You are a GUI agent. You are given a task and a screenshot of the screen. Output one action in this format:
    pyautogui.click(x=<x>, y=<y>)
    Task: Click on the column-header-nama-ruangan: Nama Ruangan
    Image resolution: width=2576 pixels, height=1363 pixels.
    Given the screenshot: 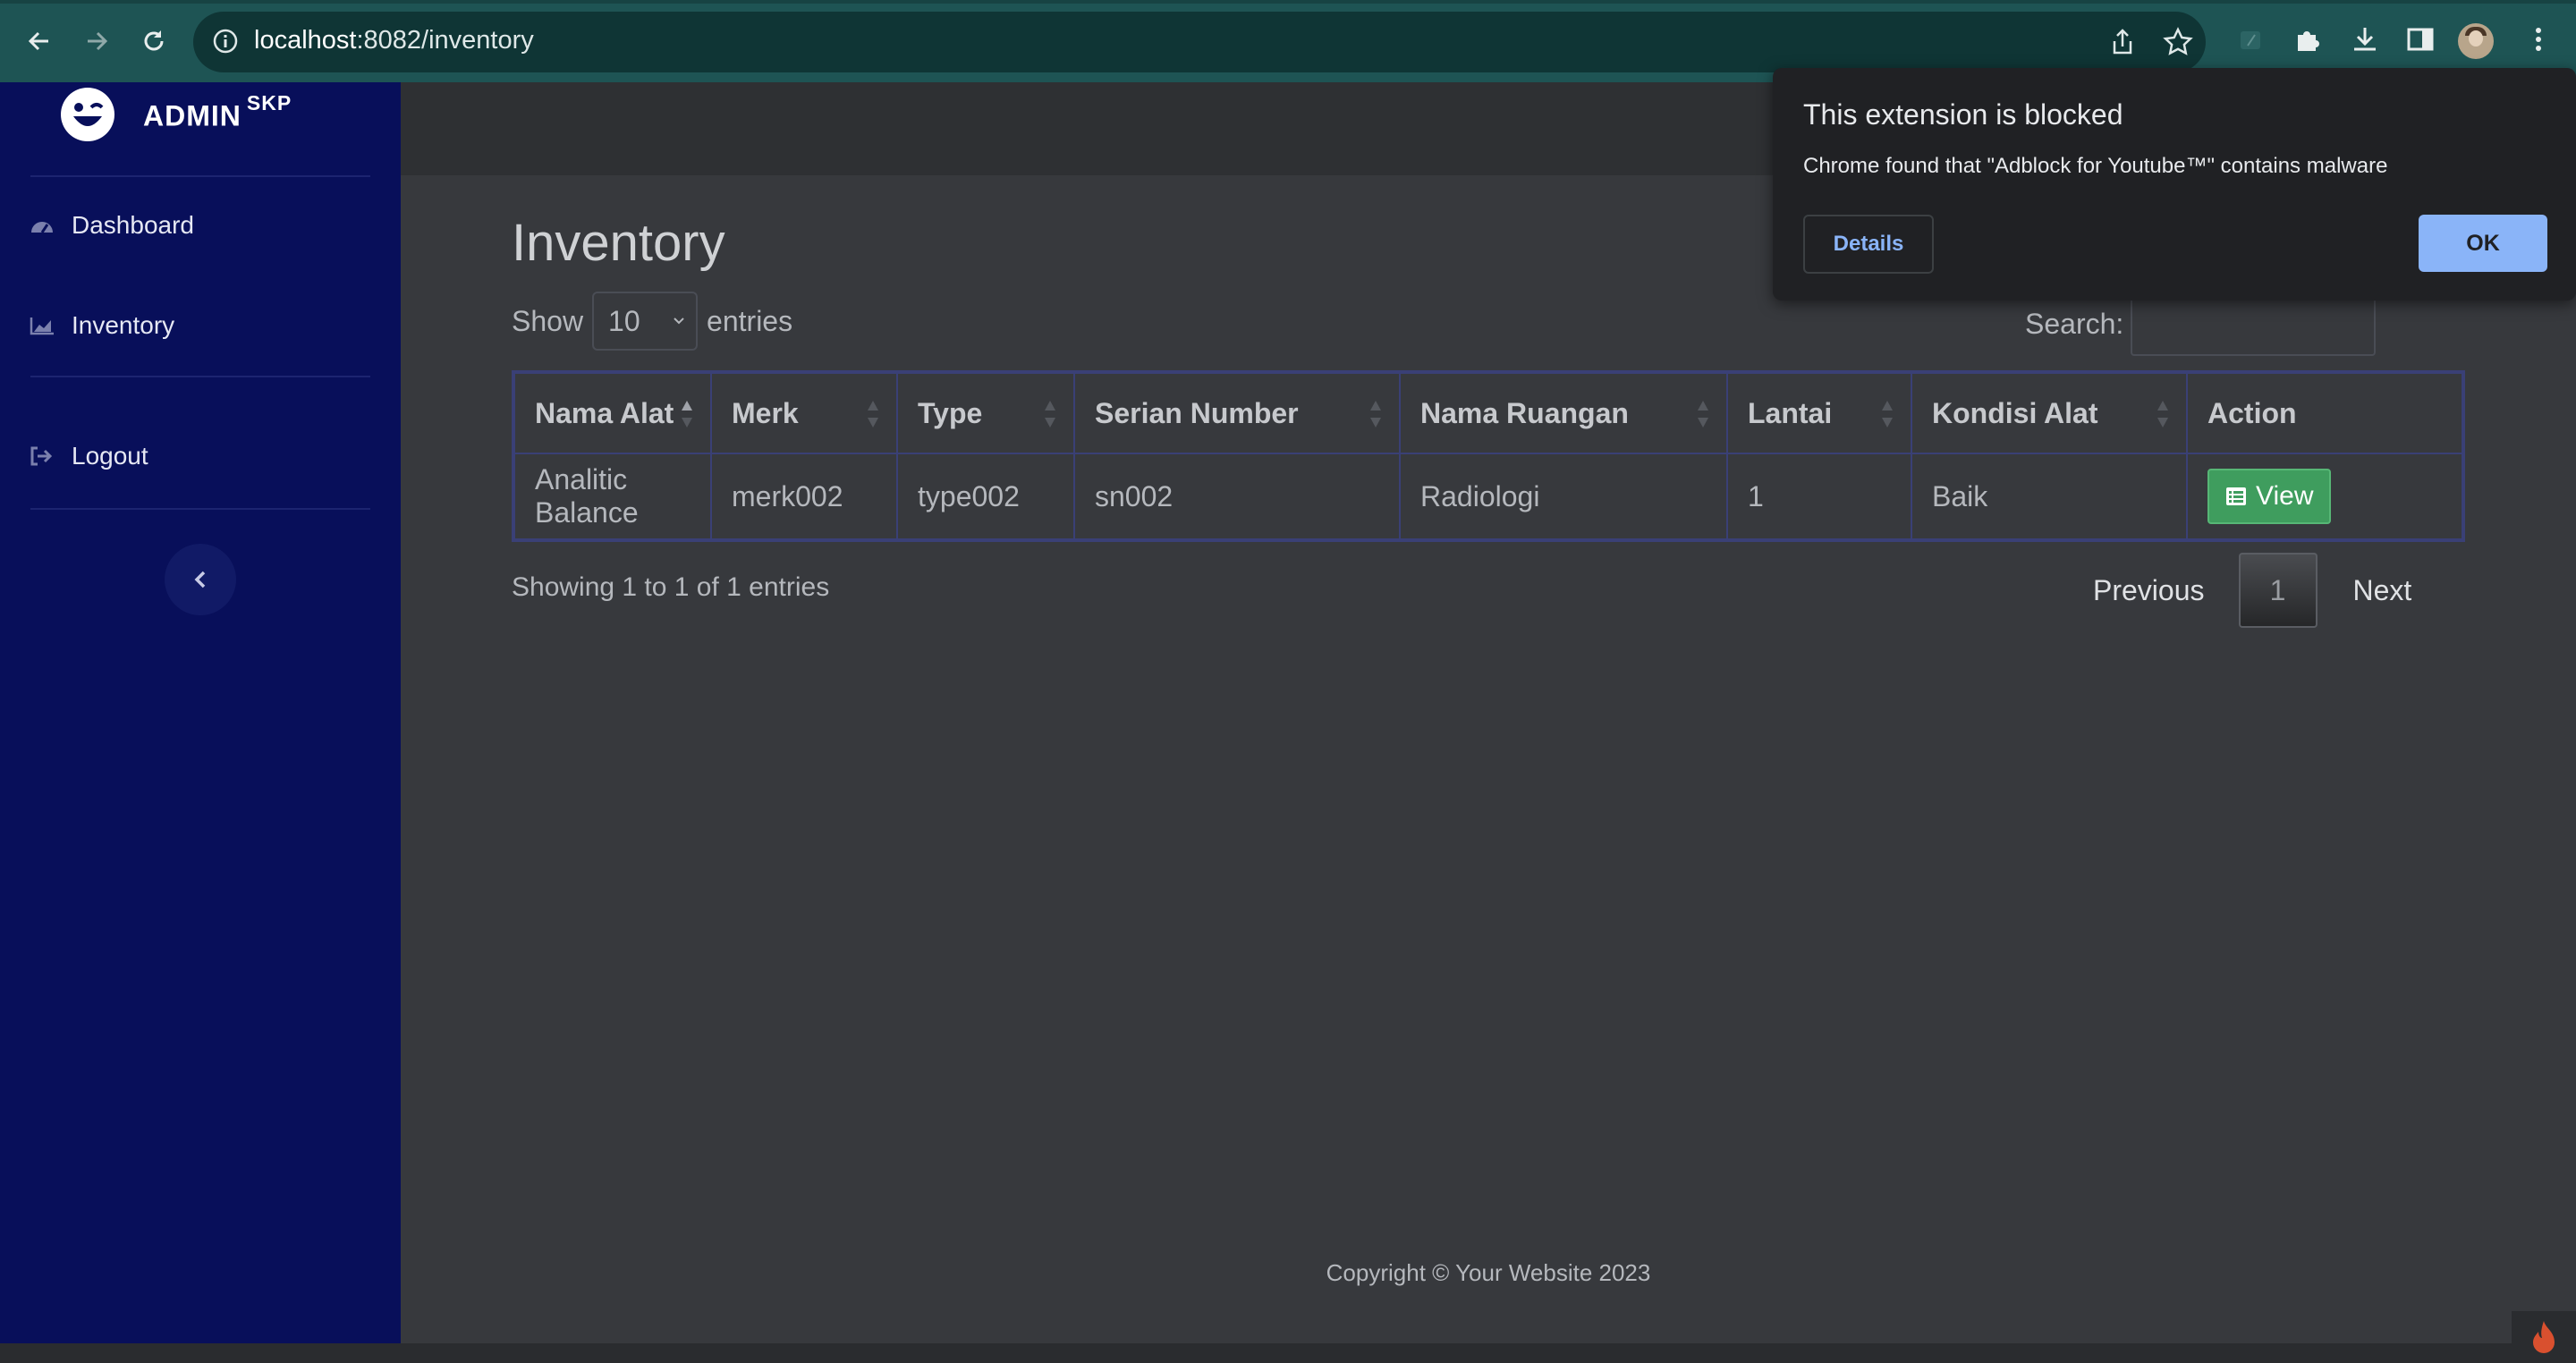 What is the action you would take?
    pyautogui.click(x=1563, y=413)
    